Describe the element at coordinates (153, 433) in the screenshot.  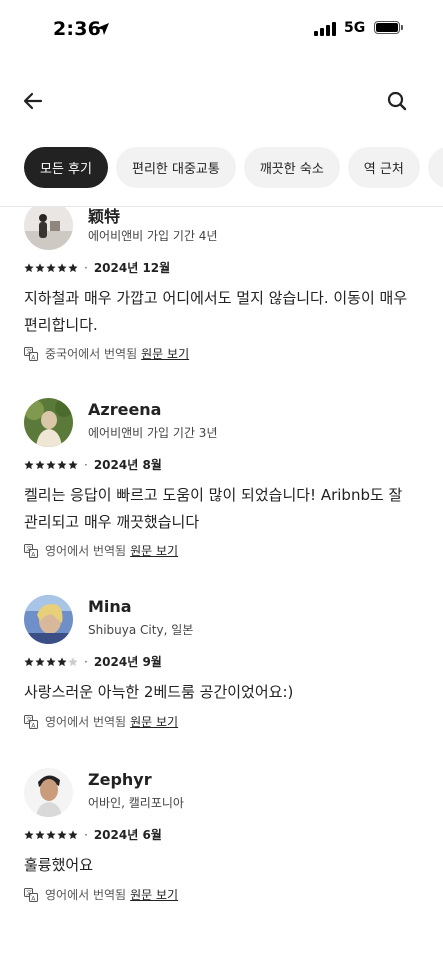
I see `reviewer-subtitle: 에어비앤비 가입 기간 3년` at that location.